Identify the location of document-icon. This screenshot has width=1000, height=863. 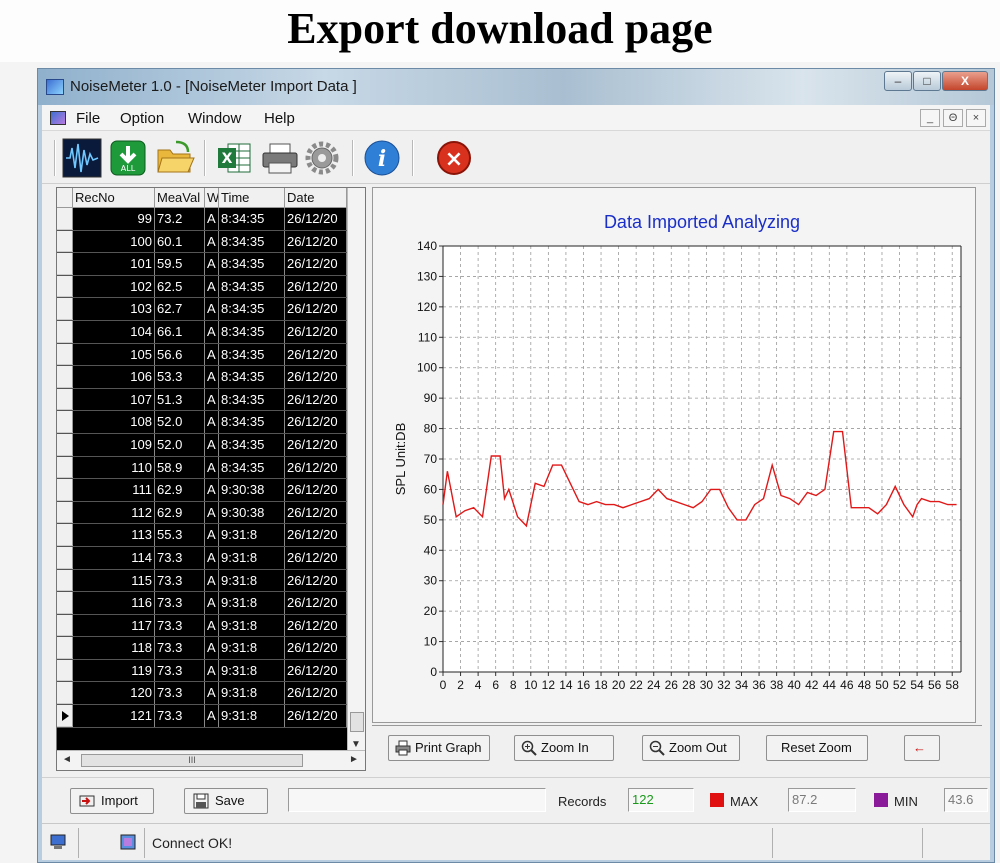
(58, 118).